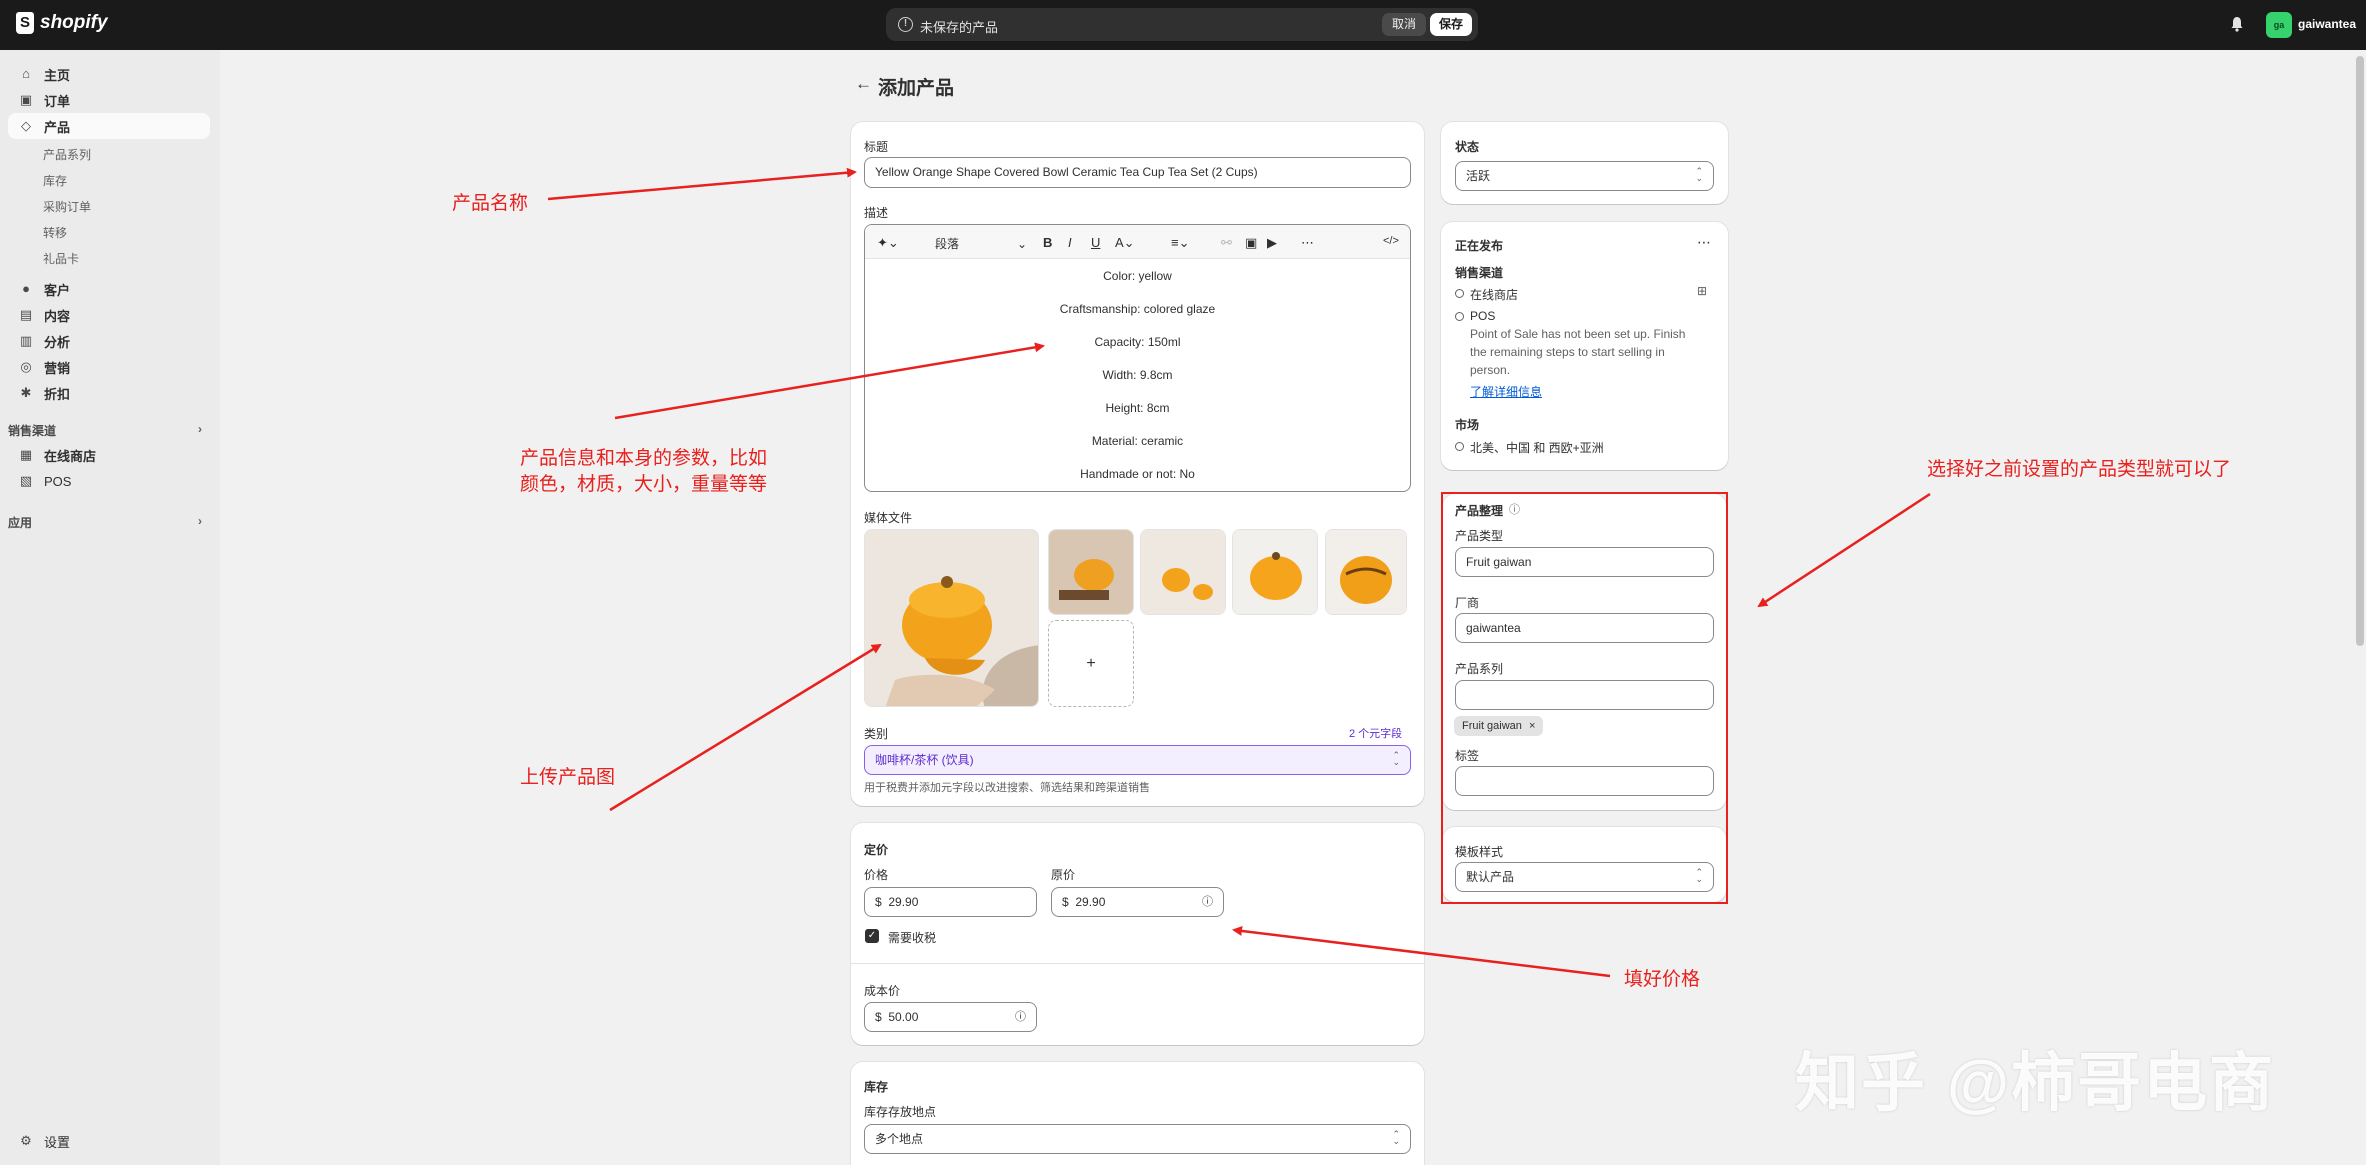 Image resolution: width=2366 pixels, height=1165 pixels. What do you see at coordinates (70, 456) in the screenshot?
I see `sidebar-item-label: 在线商店` at bounding box center [70, 456].